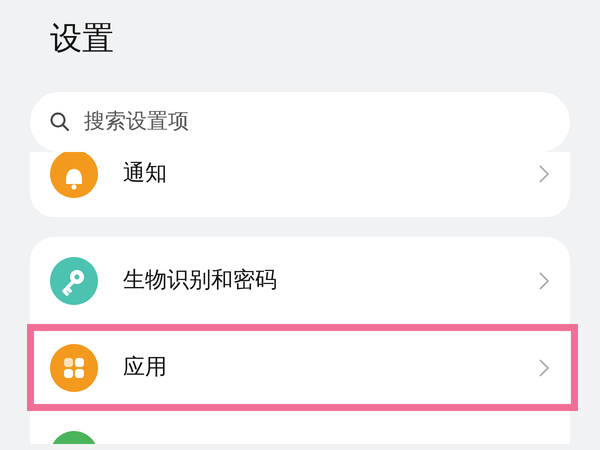 Image resolution: width=600 pixels, height=450 pixels. I want to click on search-icon, so click(60, 122).